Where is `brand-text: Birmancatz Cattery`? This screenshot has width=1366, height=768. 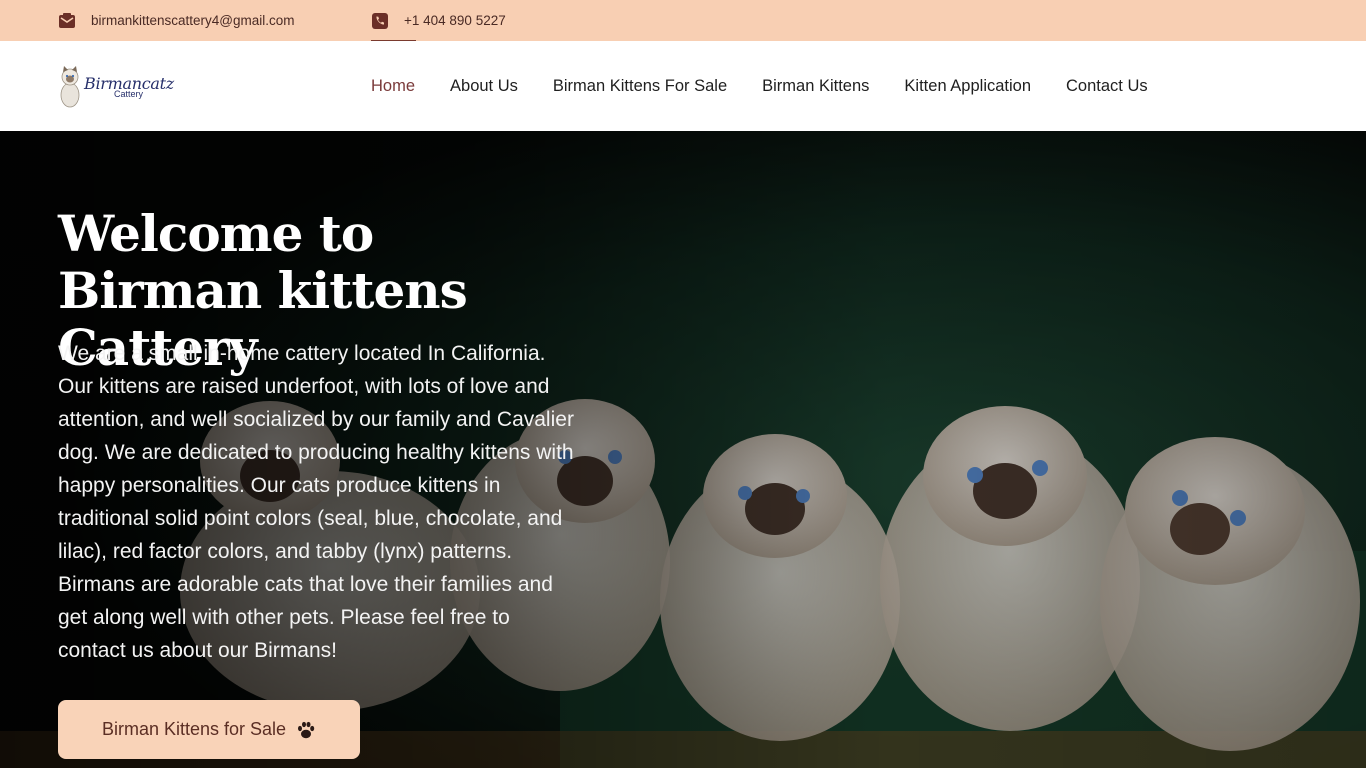
brand-text: Birmancatz Cattery is located at coordinates (129, 87).